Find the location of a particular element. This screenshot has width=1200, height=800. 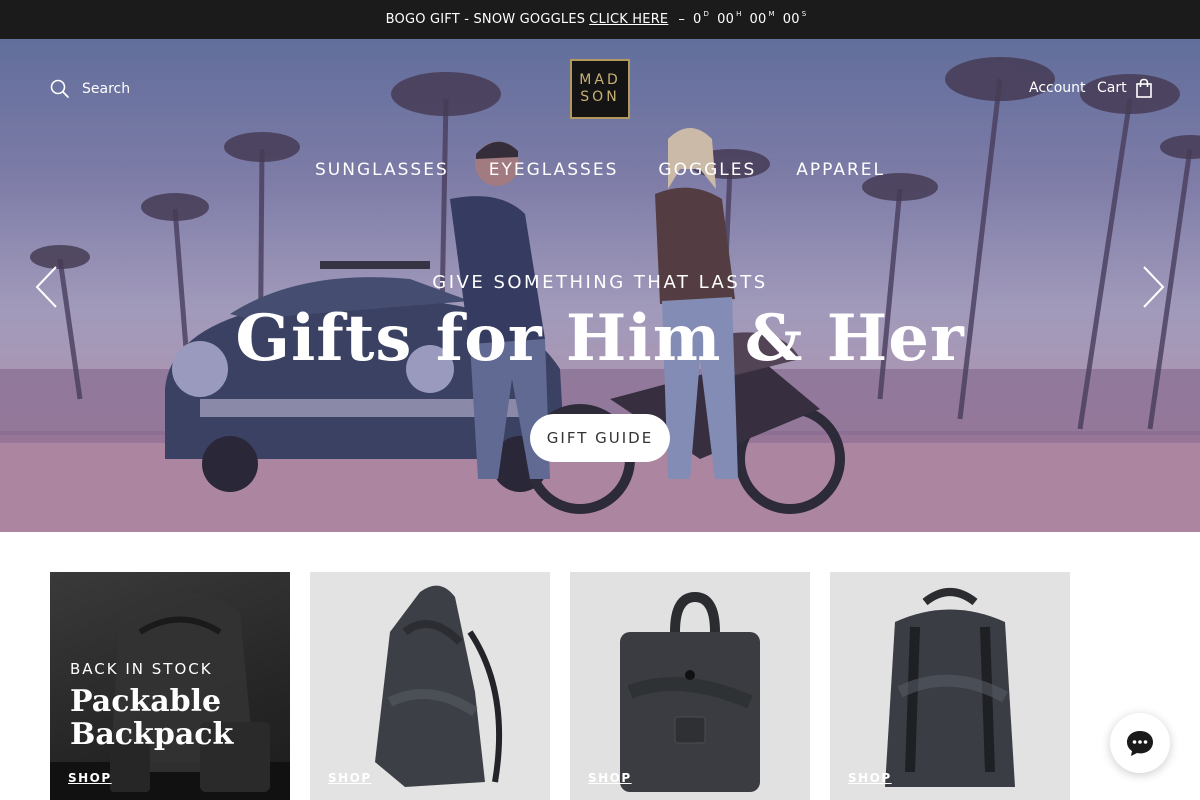

announcement-link: CLICK HERE is located at coordinates (628, 19).